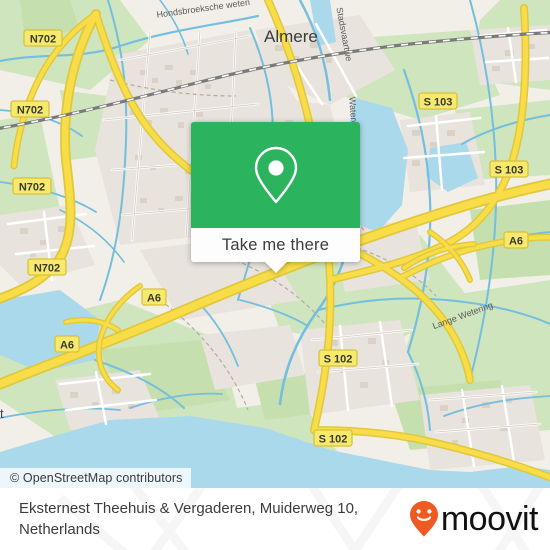 The width and height of the screenshot is (550, 550). I want to click on map-pin-icon, so click(275, 175).